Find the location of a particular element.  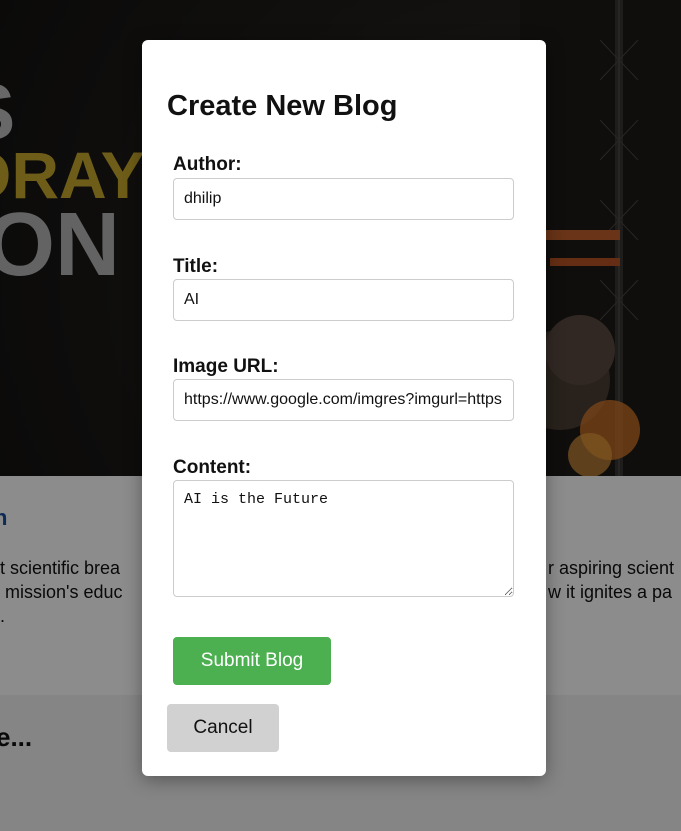

submit-blog-button: Submit Blog is located at coordinates (252, 661).